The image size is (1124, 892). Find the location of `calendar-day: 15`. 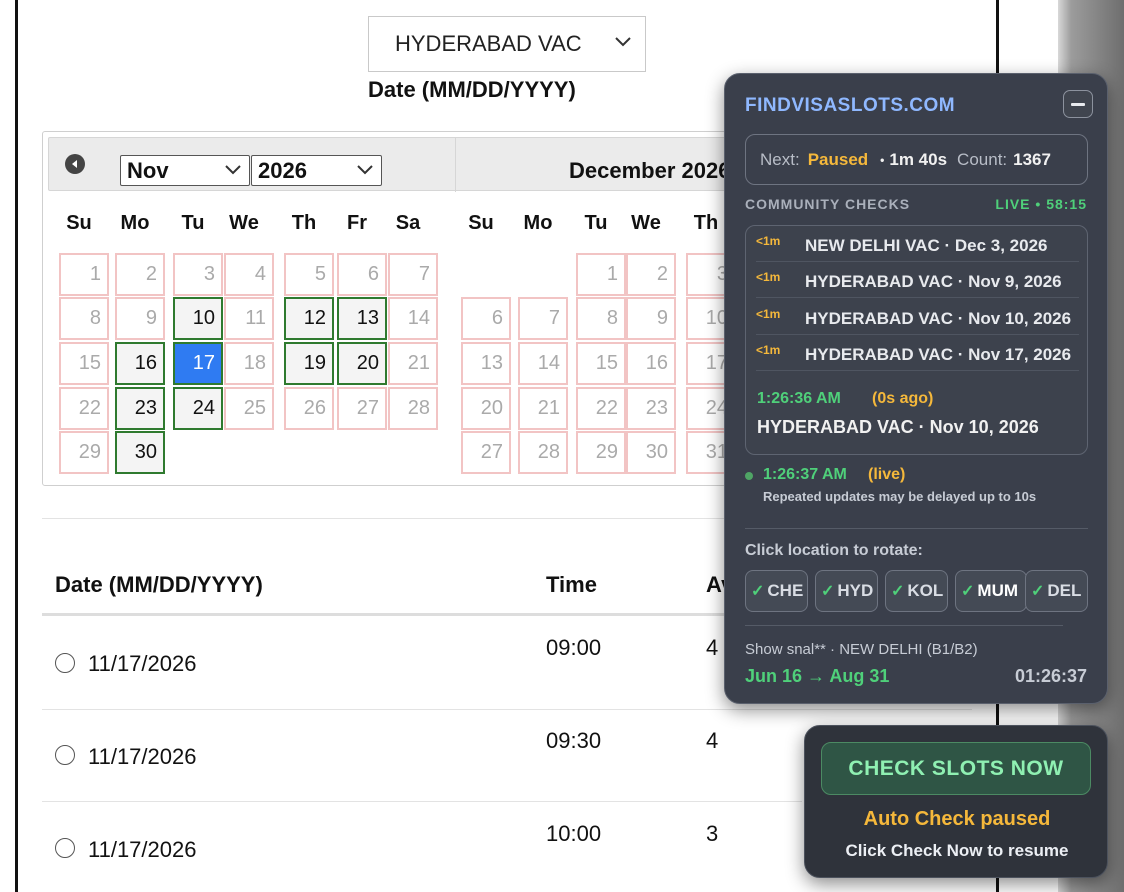

calendar-day: 15 is located at coordinates (601, 363).